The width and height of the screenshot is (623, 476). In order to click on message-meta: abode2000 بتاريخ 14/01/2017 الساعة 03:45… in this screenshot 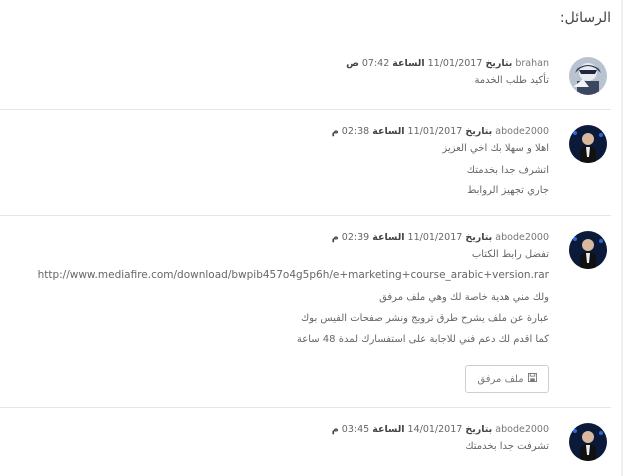, I will do `click(440, 429)`.